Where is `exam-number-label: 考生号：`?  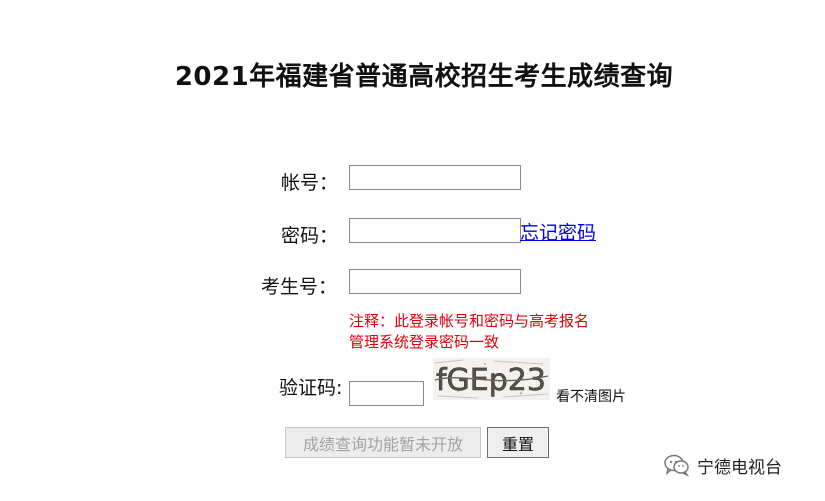
exam-number-label: 考生号： is located at coordinates (299, 287).